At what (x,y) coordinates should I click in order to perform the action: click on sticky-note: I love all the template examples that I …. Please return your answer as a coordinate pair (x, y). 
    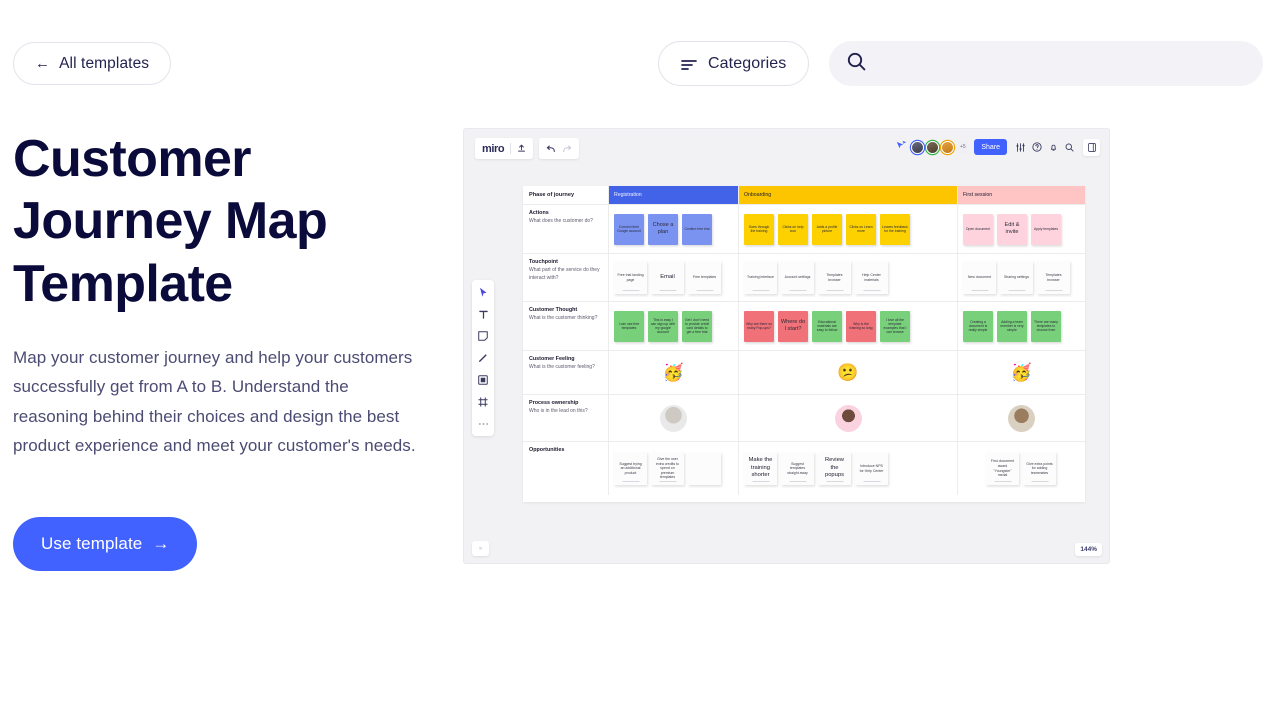
    Looking at the image, I should click on (895, 326).